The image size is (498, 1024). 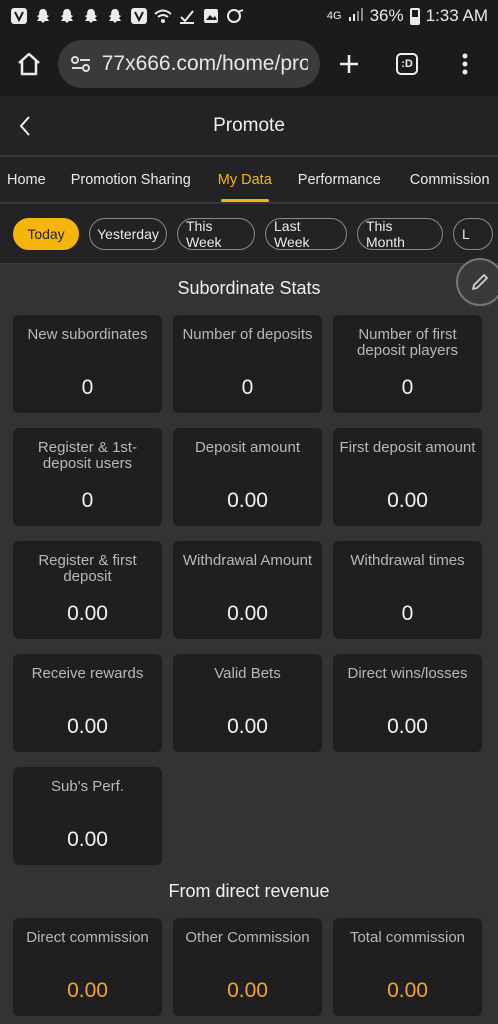 I want to click on home-icon, so click(x=29, y=64).